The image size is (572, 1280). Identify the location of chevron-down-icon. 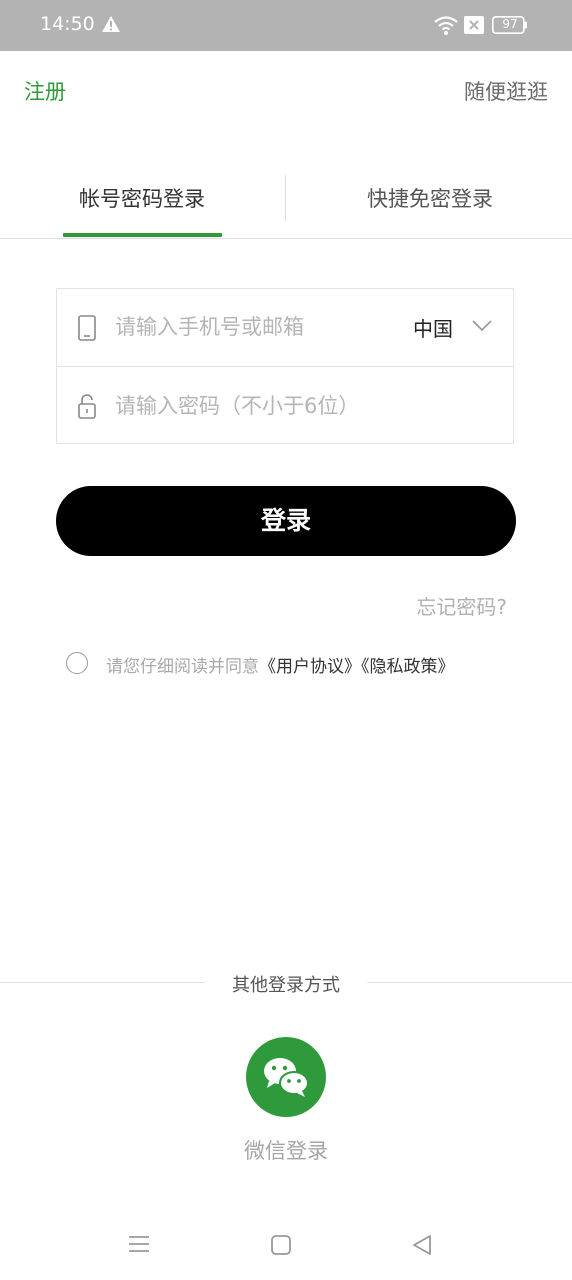
(482, 326).